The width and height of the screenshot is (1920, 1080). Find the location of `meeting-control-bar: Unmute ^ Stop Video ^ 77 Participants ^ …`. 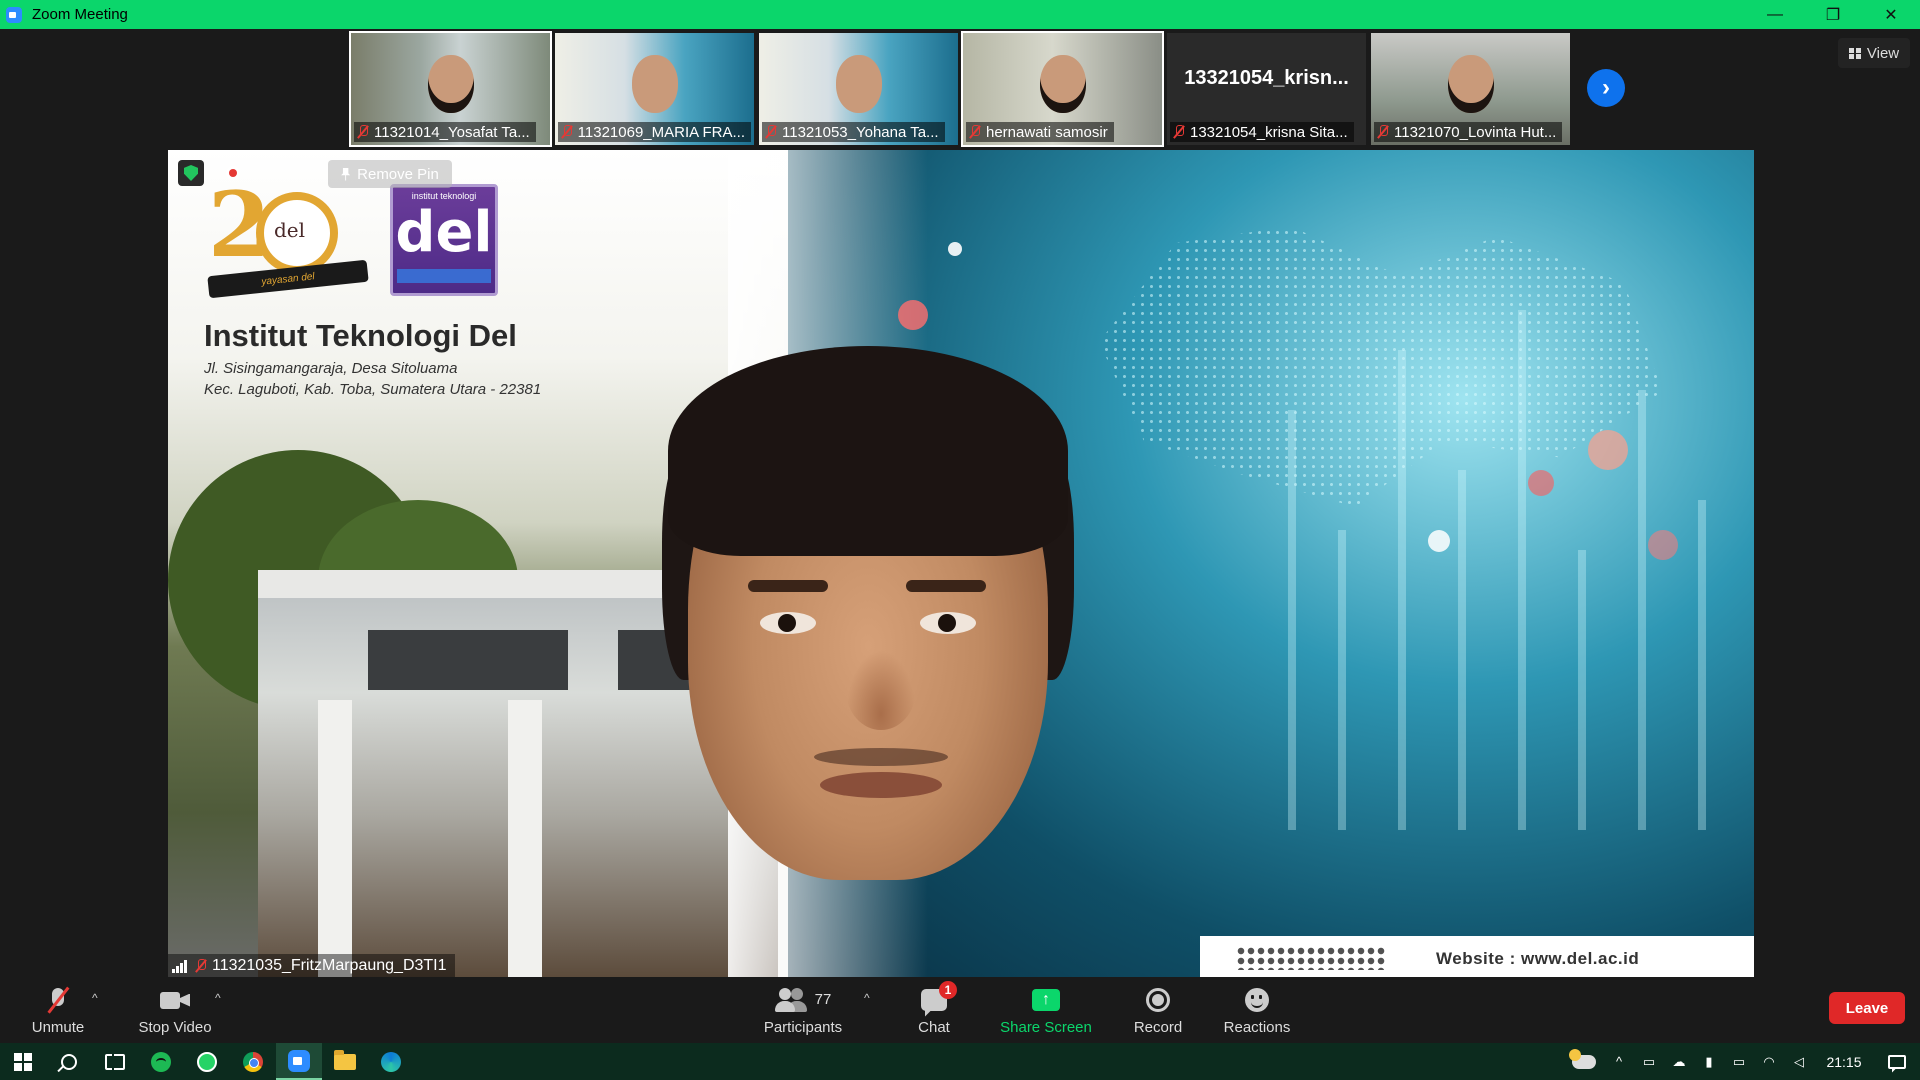

meeting-control-bar: Unmute ^ Stop Video ^ 77 Participants ^ … is located at coordinates (960, 1010).